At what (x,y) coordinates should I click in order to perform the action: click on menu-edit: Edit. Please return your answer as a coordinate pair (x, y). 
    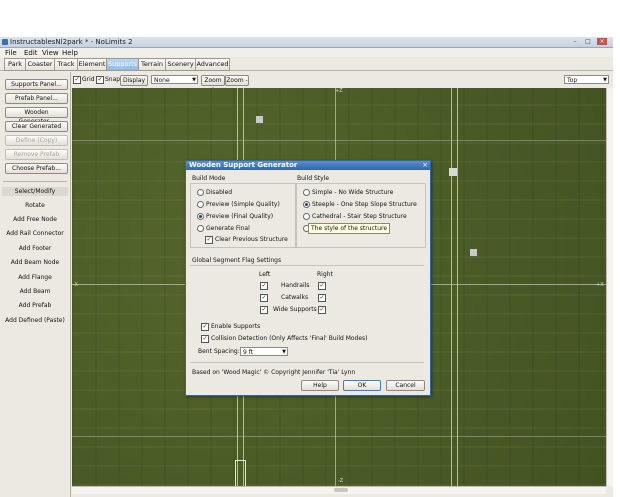
    Looking at the image, I should click on (31, 53).